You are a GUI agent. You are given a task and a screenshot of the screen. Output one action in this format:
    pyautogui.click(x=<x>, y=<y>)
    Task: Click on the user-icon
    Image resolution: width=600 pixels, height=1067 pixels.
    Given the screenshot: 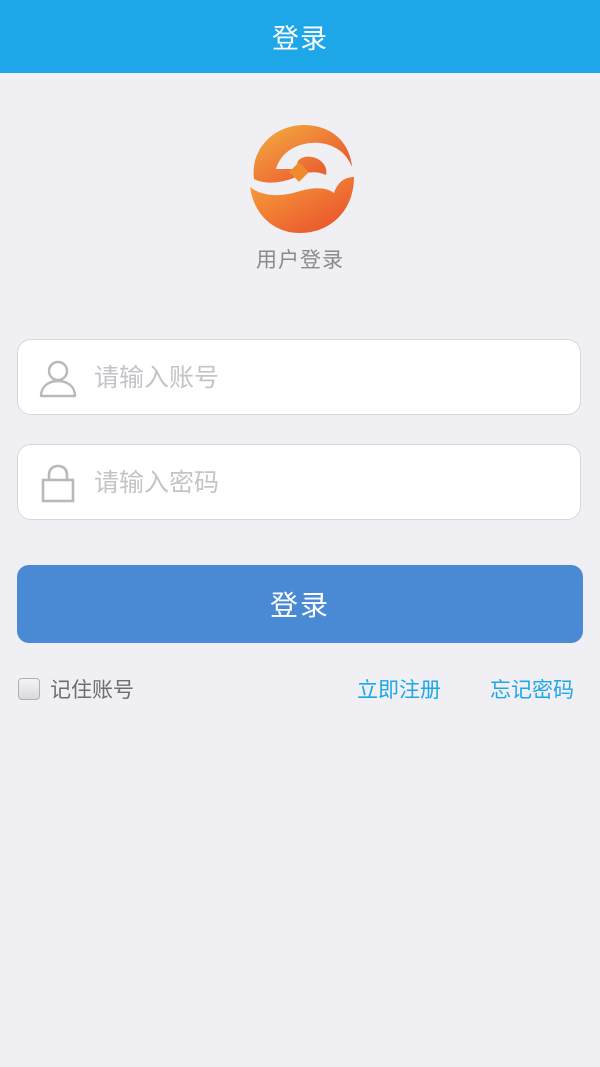 What is the action you would take?
    pyautogui.click(x=58, y=379)
    